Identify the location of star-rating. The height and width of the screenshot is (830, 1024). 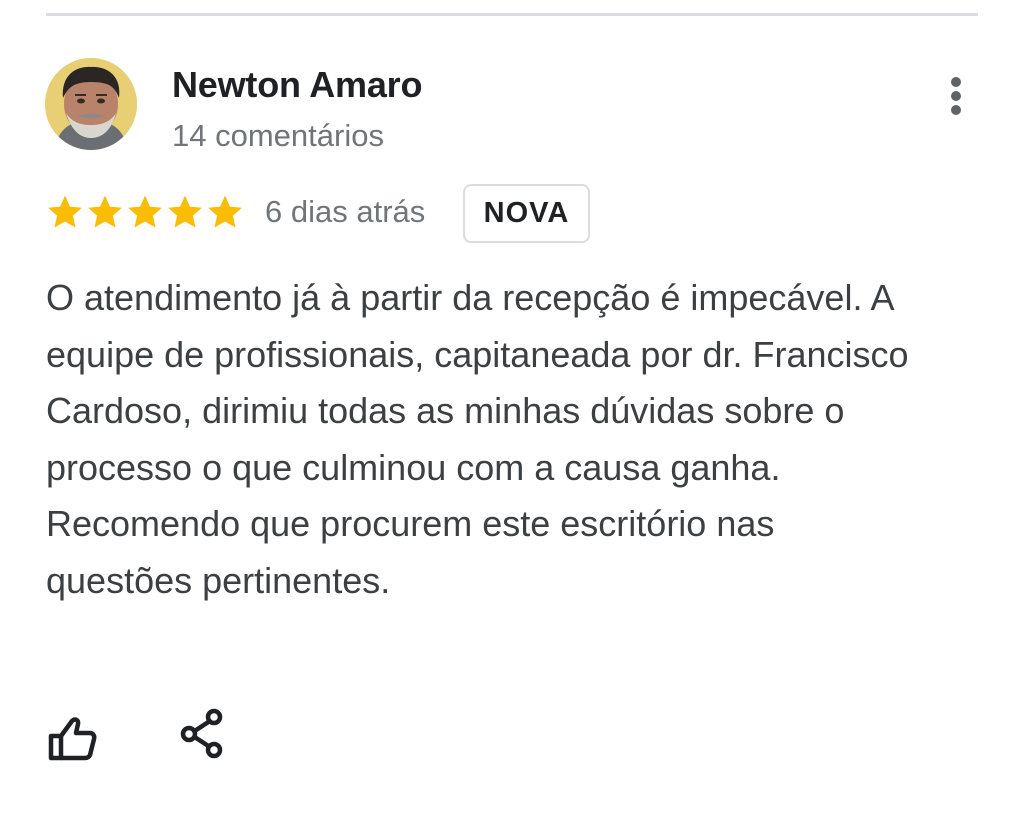
(145, 212).